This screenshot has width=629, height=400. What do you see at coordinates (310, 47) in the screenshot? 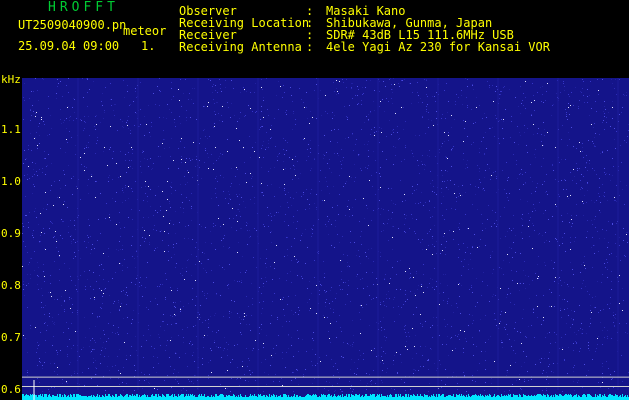
I see `antenna-colon: :` at bounding box center [310, 47].